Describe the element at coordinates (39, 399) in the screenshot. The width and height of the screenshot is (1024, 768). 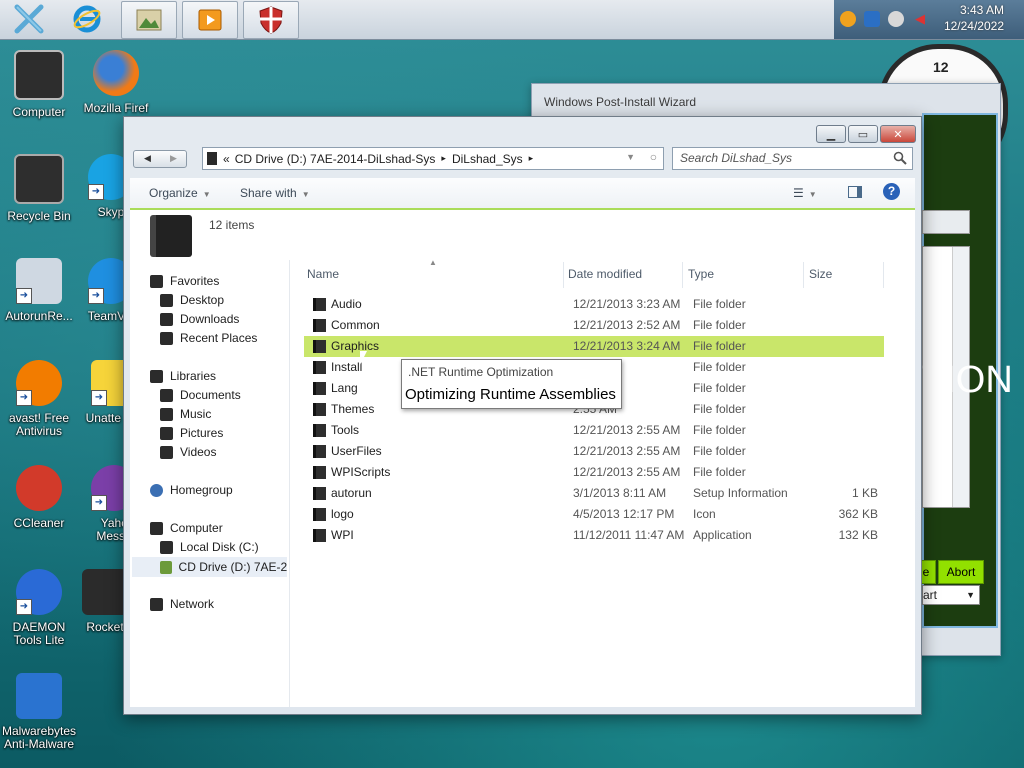
I see `desktop-icon-avast: ➜ avast! Free Antivirus` at that location.